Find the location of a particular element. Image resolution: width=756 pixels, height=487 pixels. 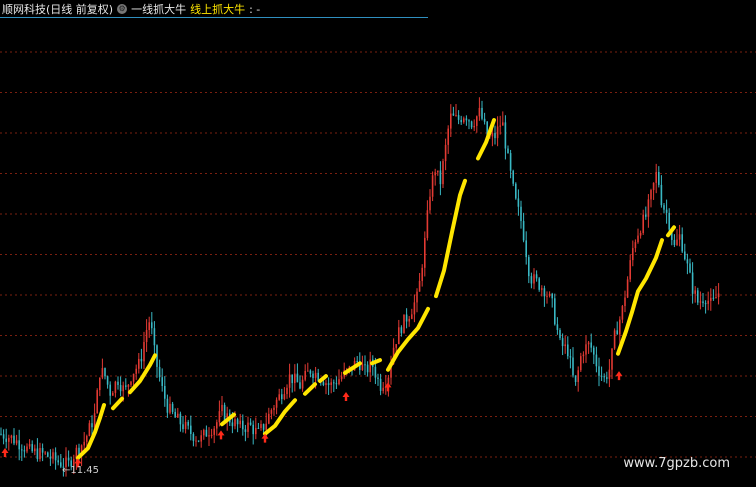

buy-arrow-icon is located at coordinates (5, 452).